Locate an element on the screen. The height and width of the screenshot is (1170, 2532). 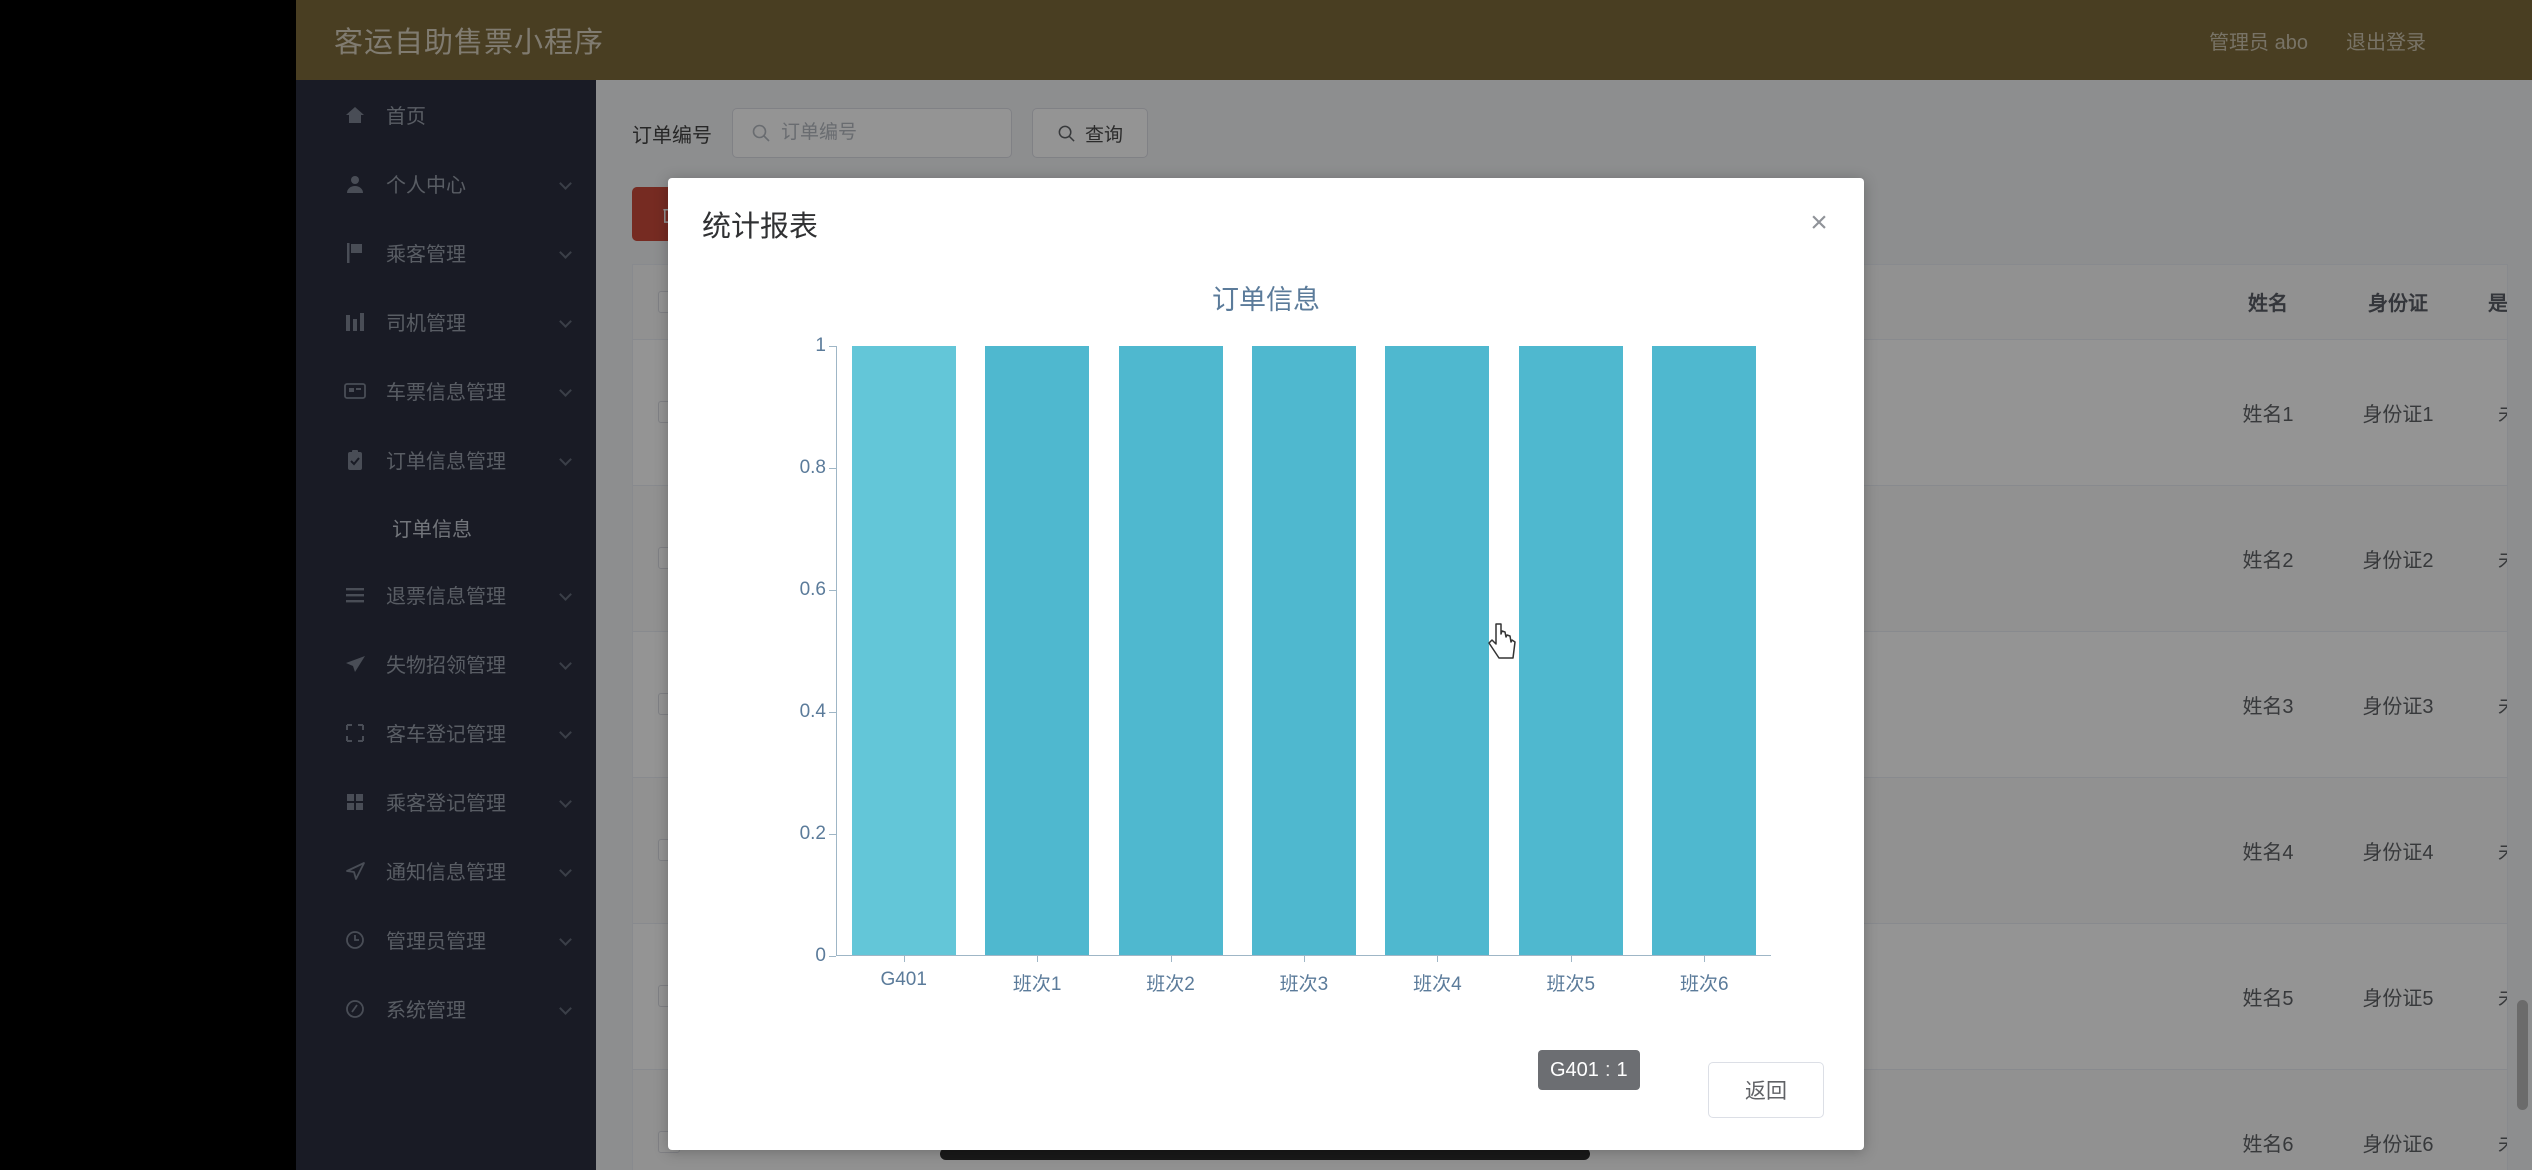
chart-title: 订单信息 is located at coordinates (1266, 300).